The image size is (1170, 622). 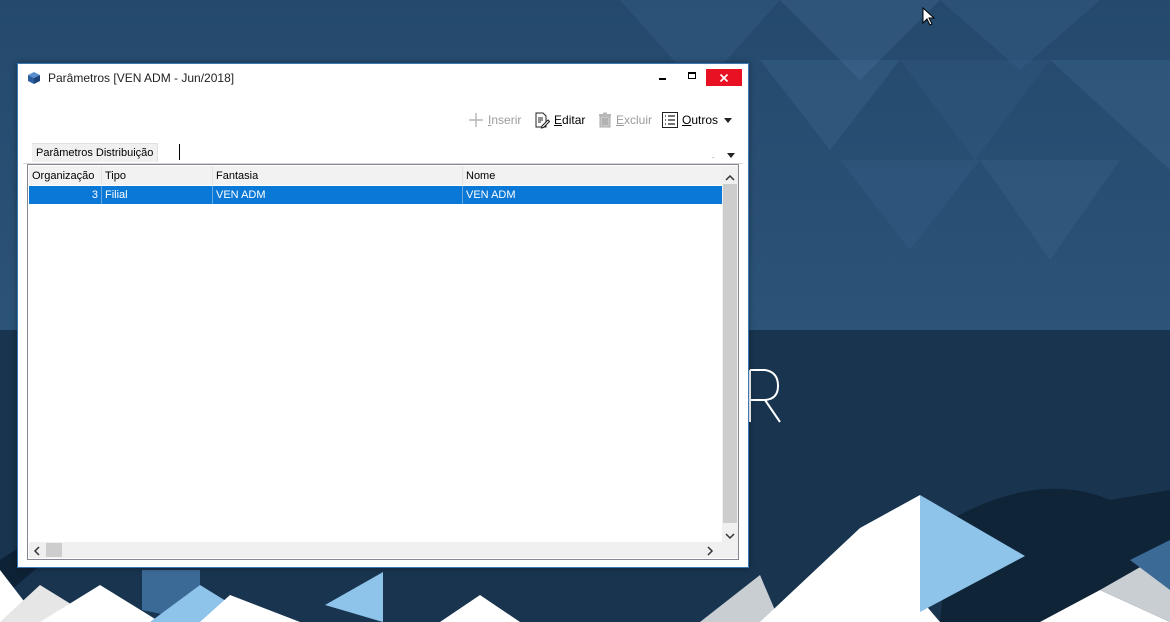 What do you see at coordinates (179, 152) in the screenshot?
I see `text-caret` at bounding box center [179, 152].